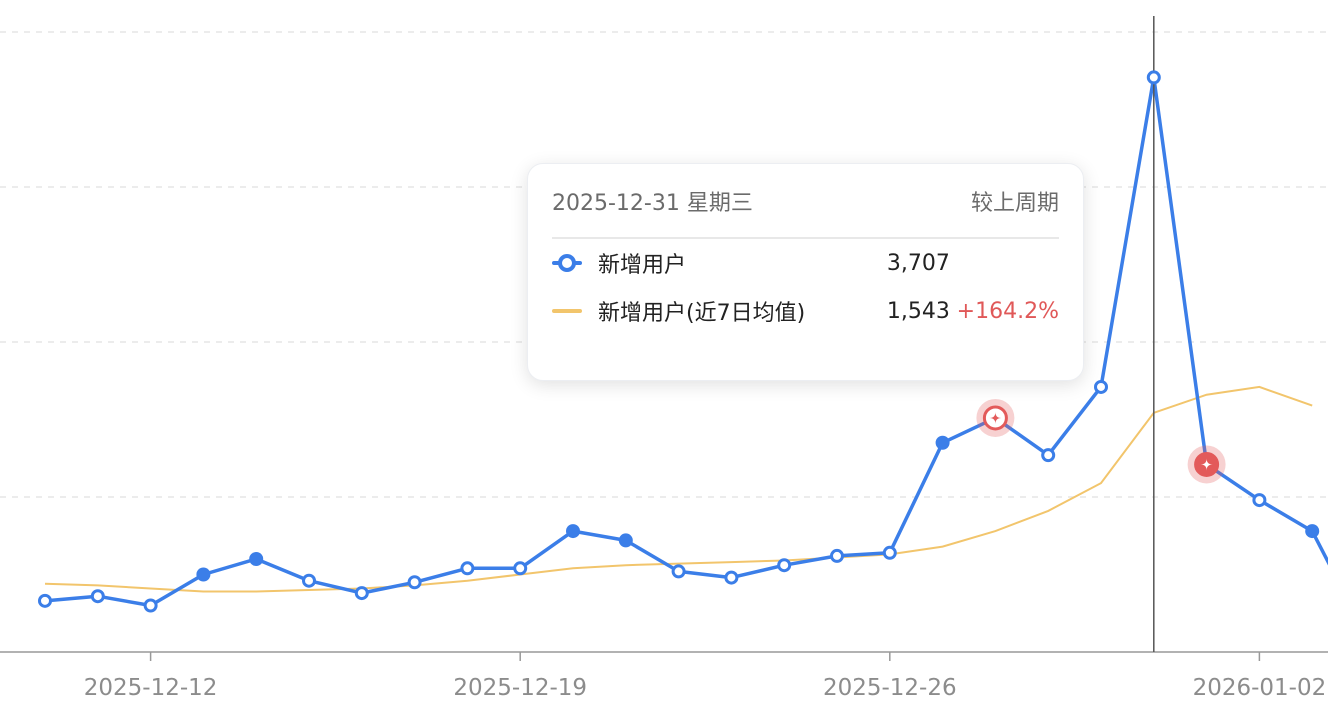 The height and width of the screenshot is (718, 1328). I want to click on tooltip-date: 2025-12-31 星期三, so click(652, 203).